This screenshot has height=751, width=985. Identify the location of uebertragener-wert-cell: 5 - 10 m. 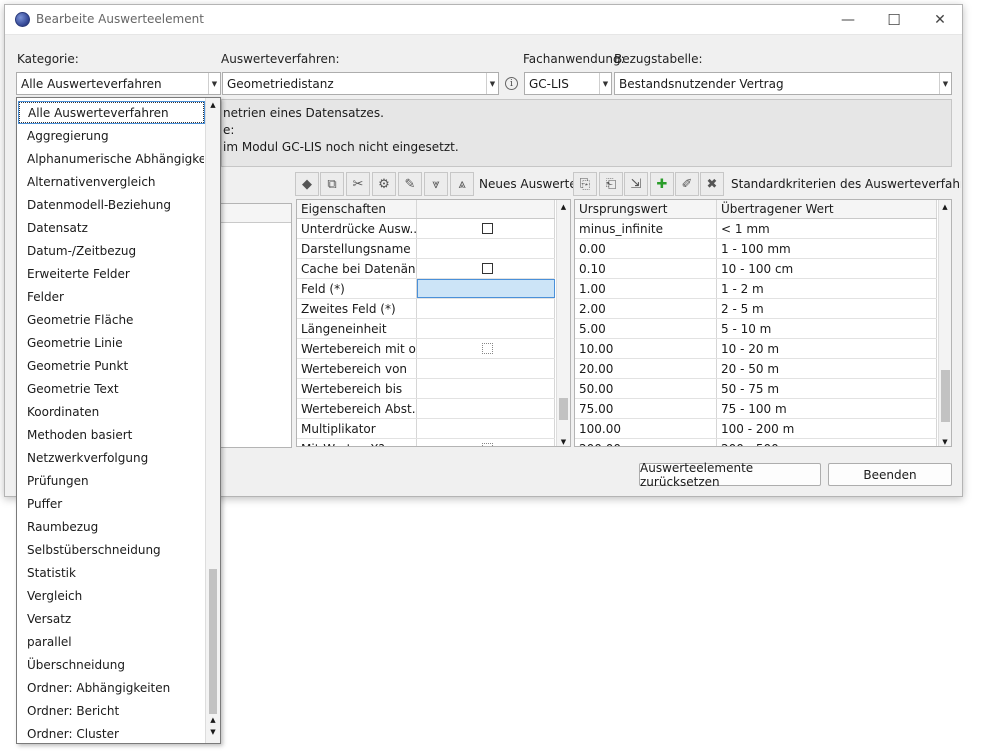
(827, 328).